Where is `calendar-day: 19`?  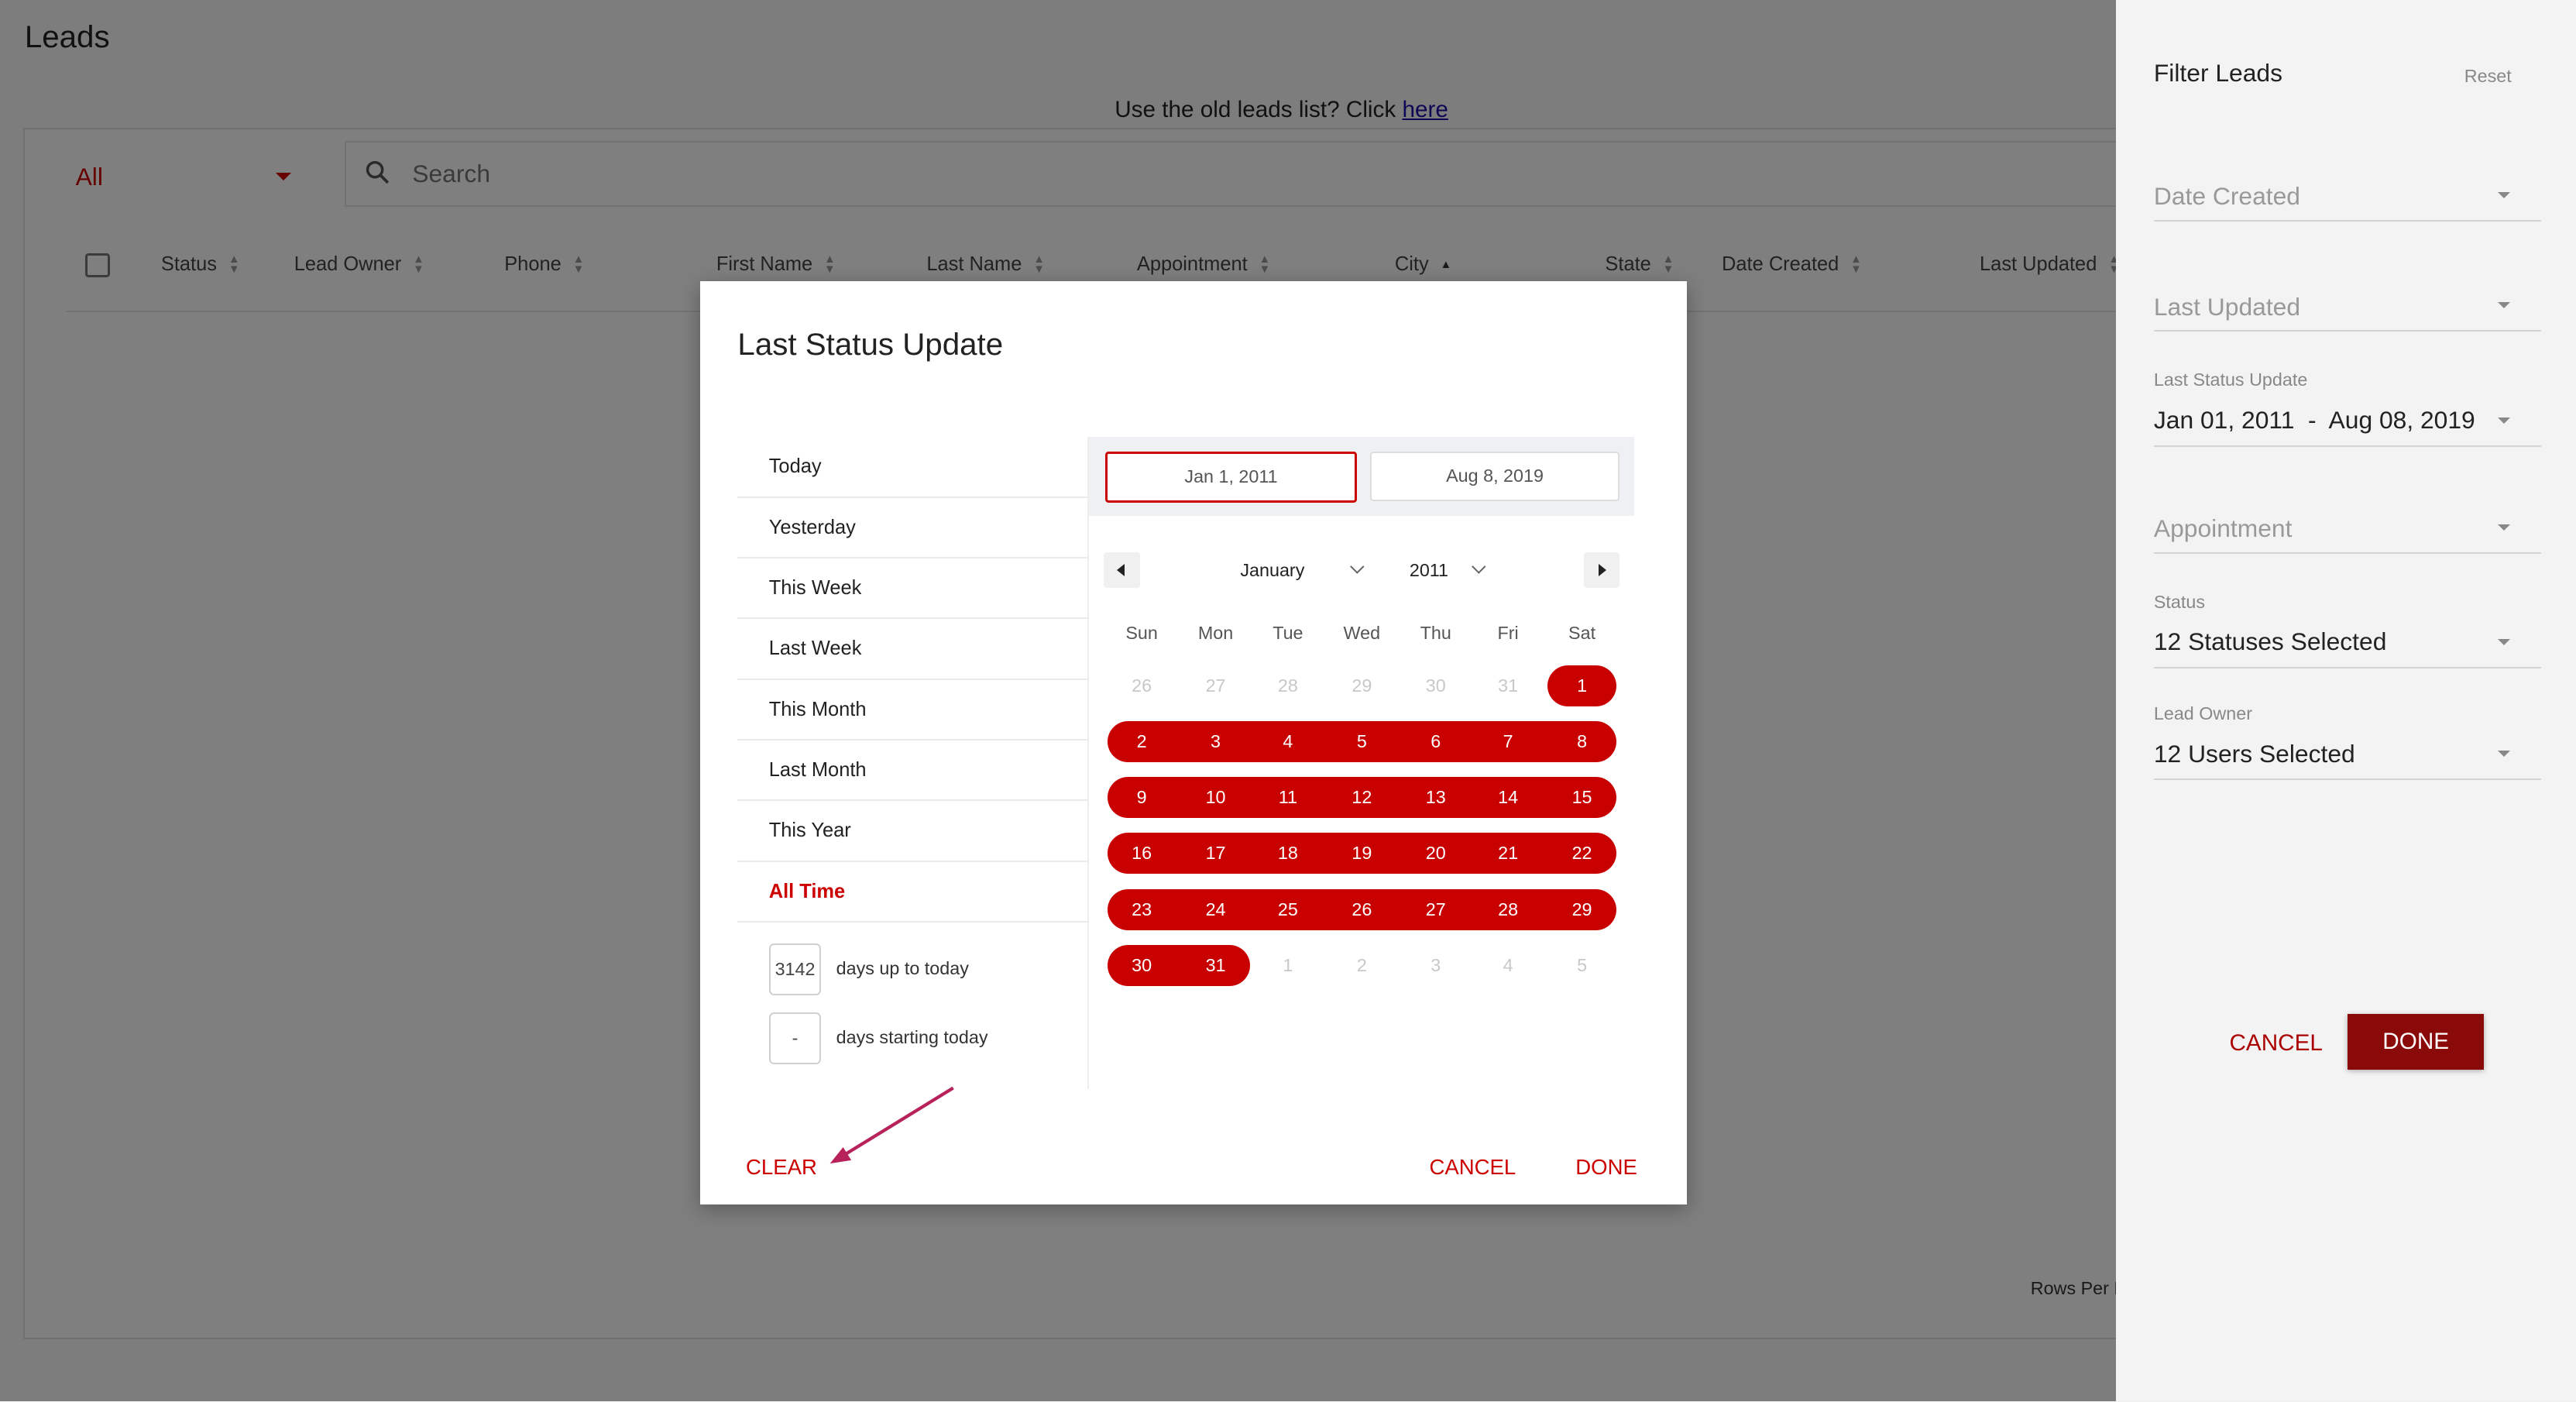 calendar-day: 19 is located at coordinates (1362, 854).